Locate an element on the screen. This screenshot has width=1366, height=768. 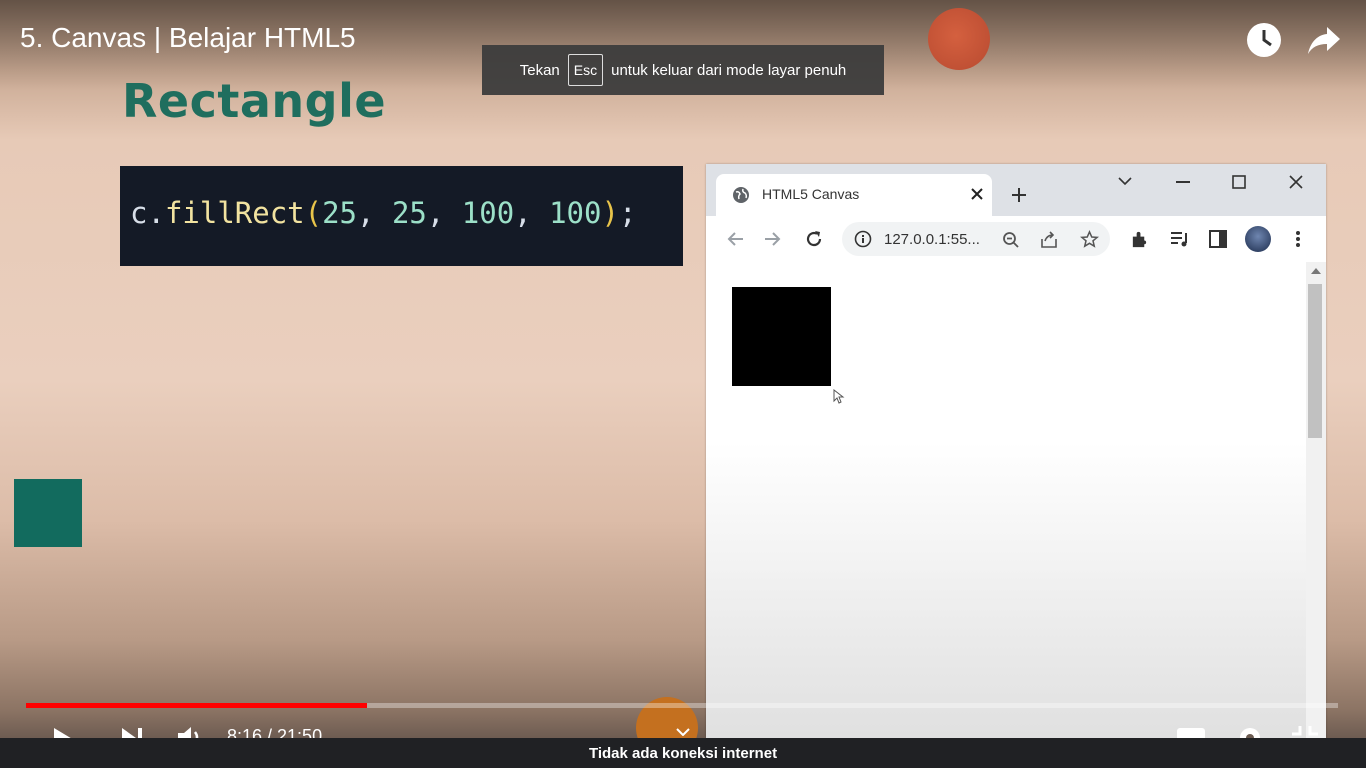
code-arg-1: 25 is located at coordinates (340, 213).